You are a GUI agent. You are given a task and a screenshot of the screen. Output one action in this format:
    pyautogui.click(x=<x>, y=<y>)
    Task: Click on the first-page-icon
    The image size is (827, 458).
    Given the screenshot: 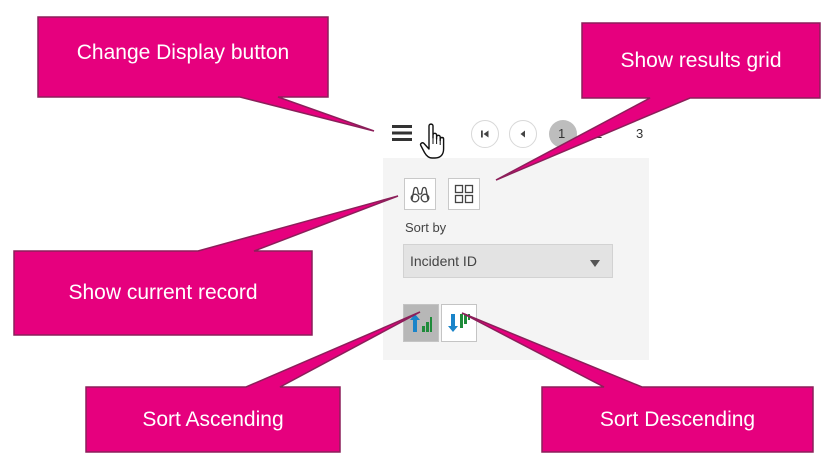 What is the action you would take?
    pyautogui.click(x=485, y=134)
    